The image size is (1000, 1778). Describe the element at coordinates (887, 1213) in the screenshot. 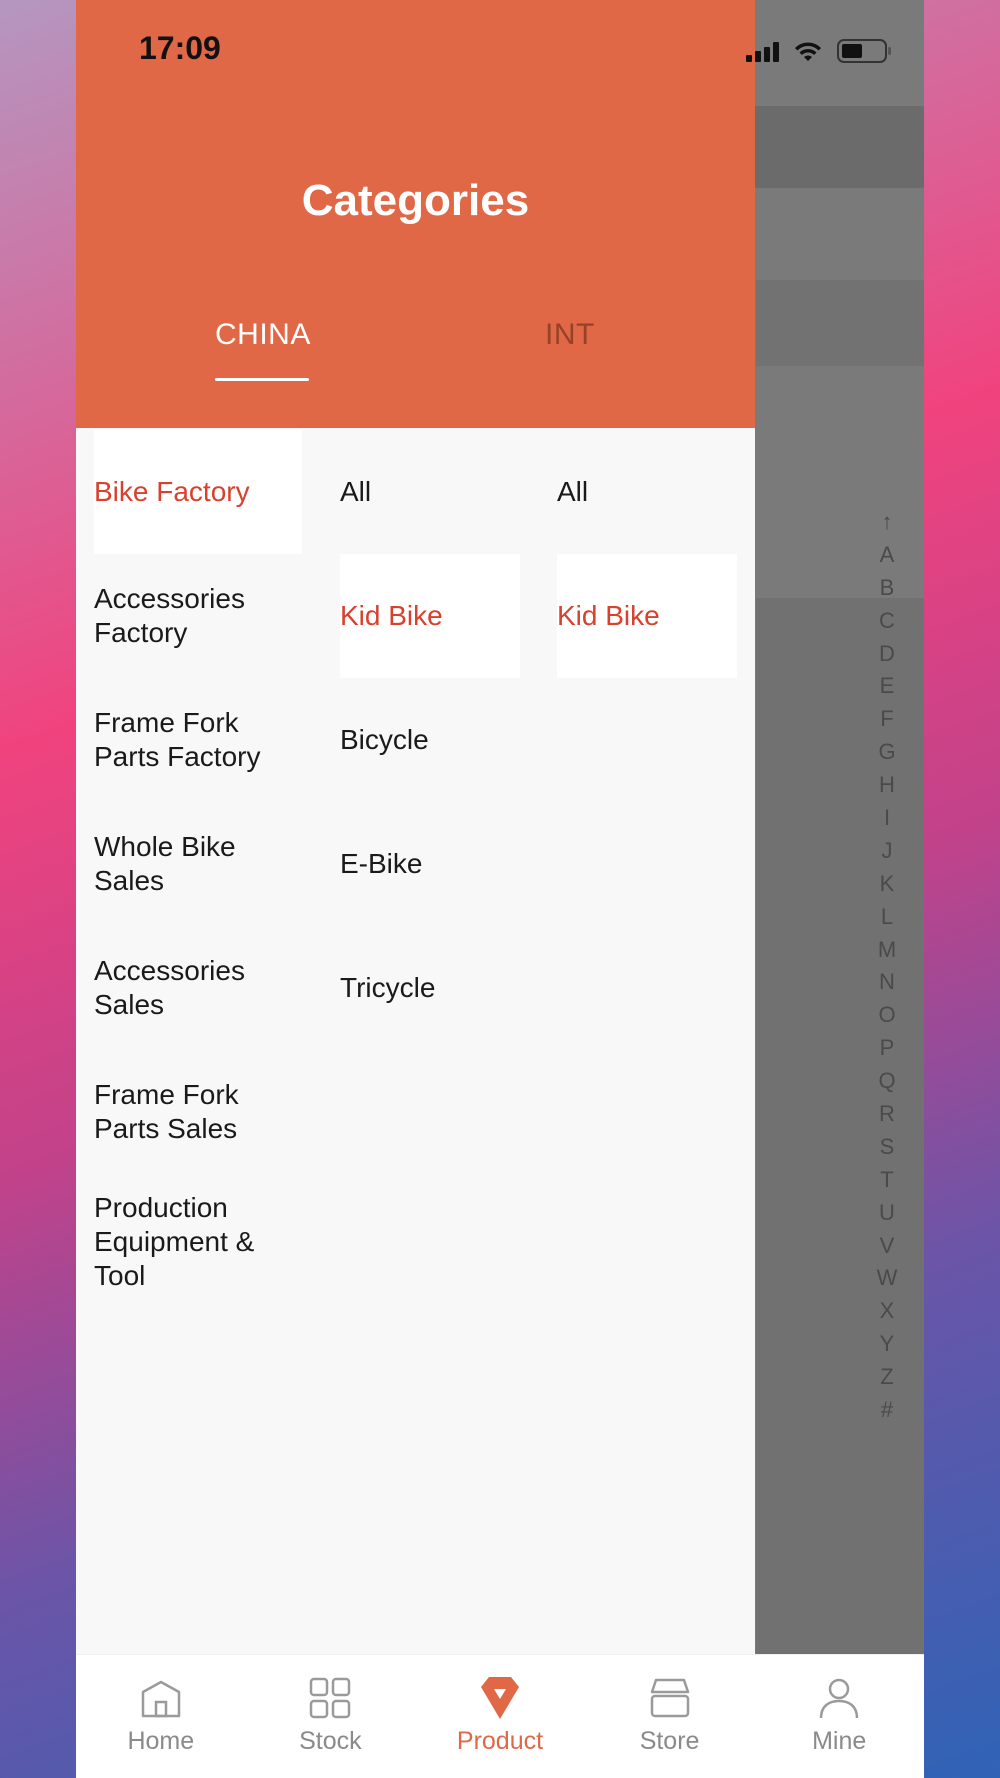

I see `alpha-index-letter: U` at that location.